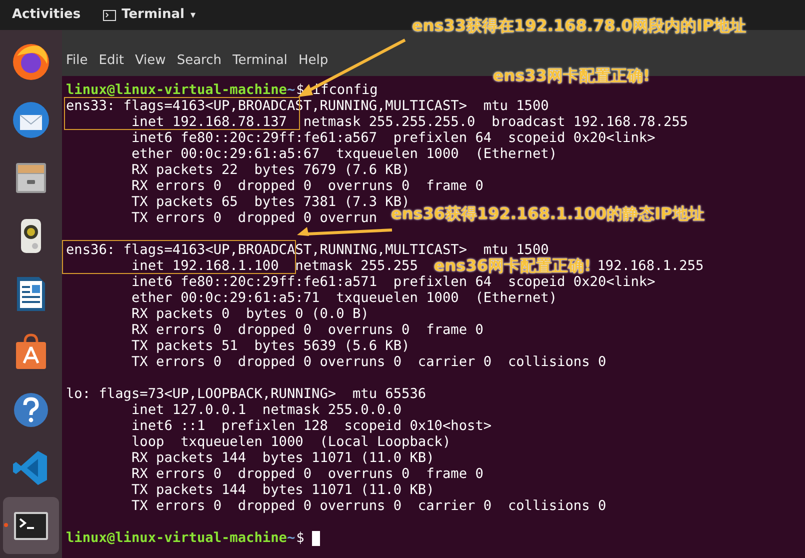 The height and width of the screenshot is (558, 805). What do you see at coordinates (579, 26) in the screenshot?
I see `annotation-text: ens33获得在192.168.78.0网段内的IP地址` at bounding box center [579, 26].